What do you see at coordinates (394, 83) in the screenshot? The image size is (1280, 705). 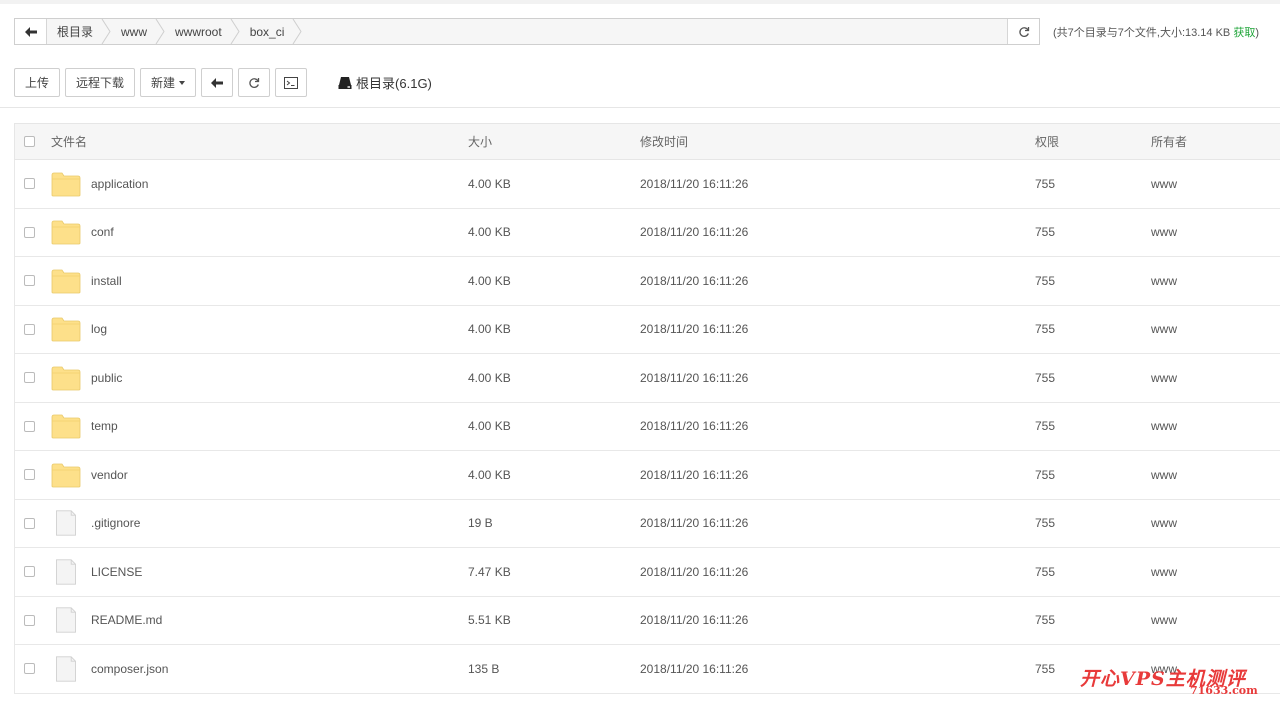 I see `disk-label: 根目录(6.1G)` at bounding box center [394, 83].